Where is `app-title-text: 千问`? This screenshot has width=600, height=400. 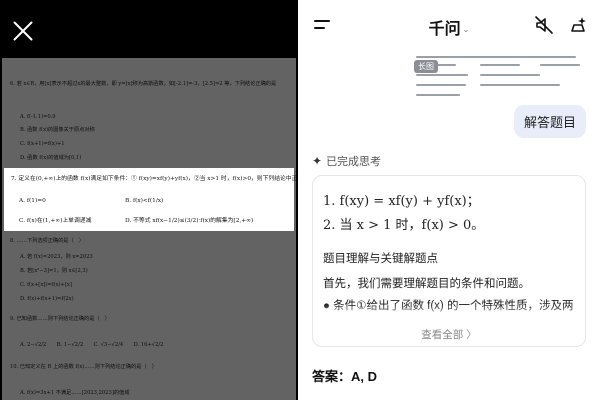
app-title-text: 千问 is located at coordinates (444, 29).